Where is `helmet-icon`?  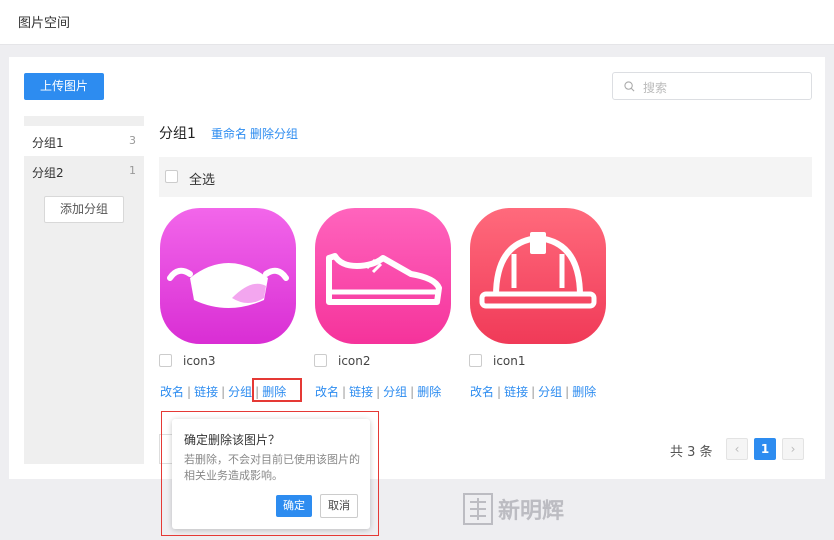 helmet-icon is located at coordinates (538, 276).